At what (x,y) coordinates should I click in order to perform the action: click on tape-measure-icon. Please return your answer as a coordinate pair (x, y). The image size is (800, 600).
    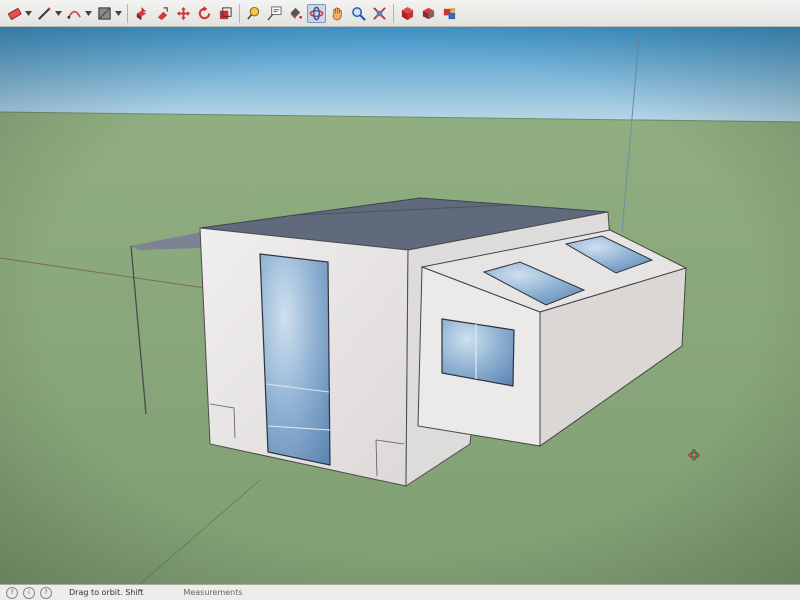
    Looking at the image, I should click on (253, 13).